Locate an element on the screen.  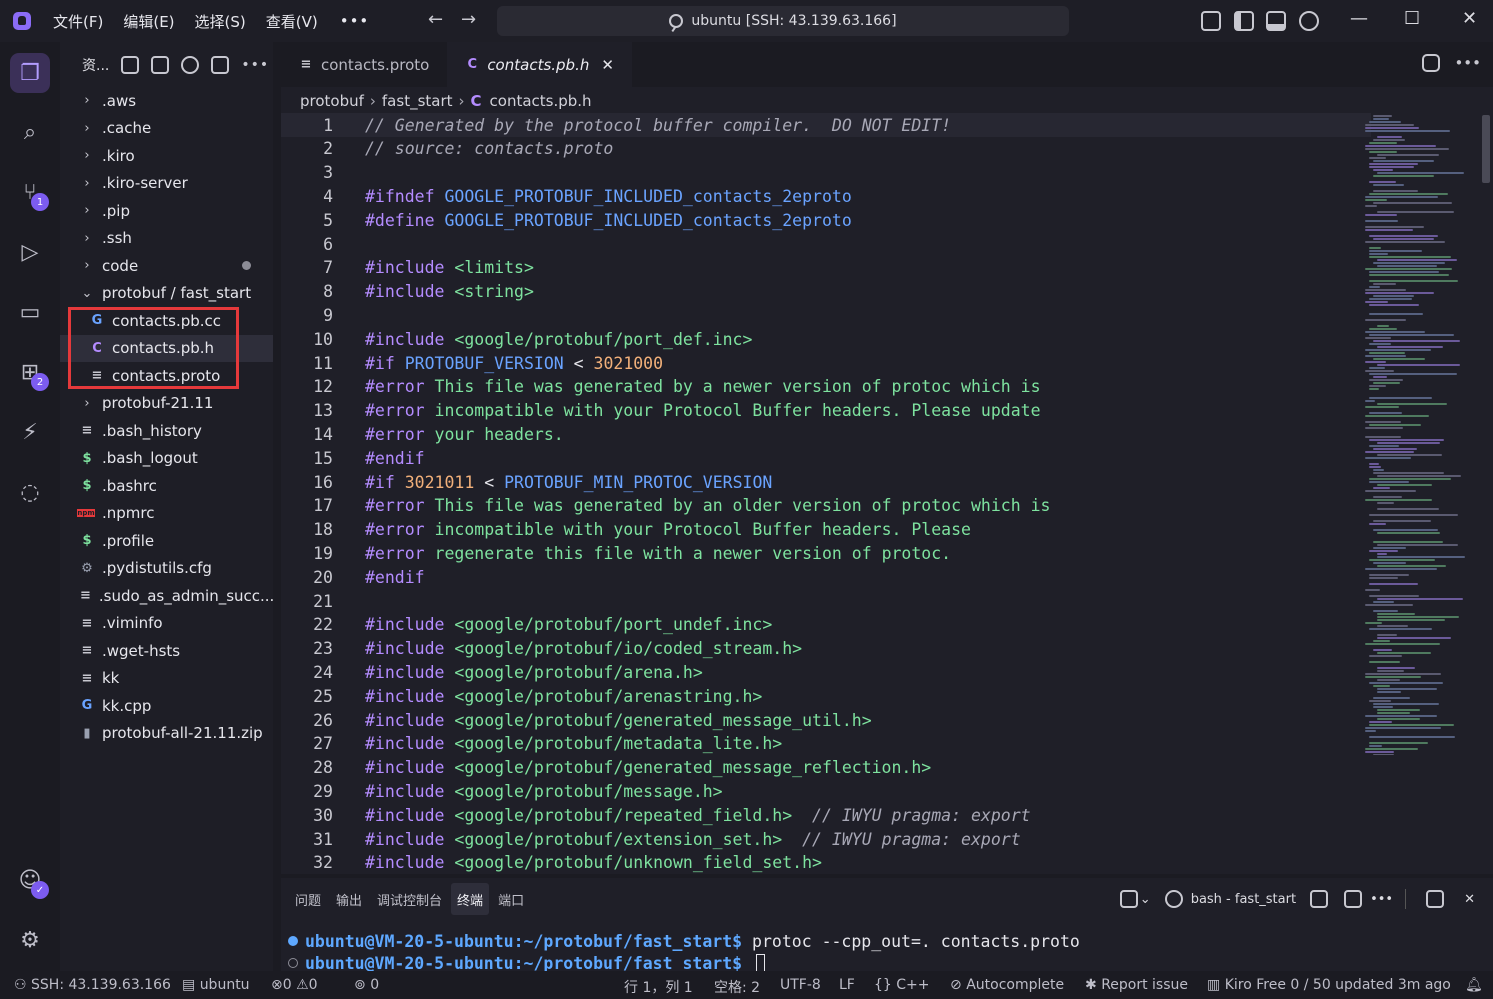
minimize-button: — is located at coordinates (1359, 18).